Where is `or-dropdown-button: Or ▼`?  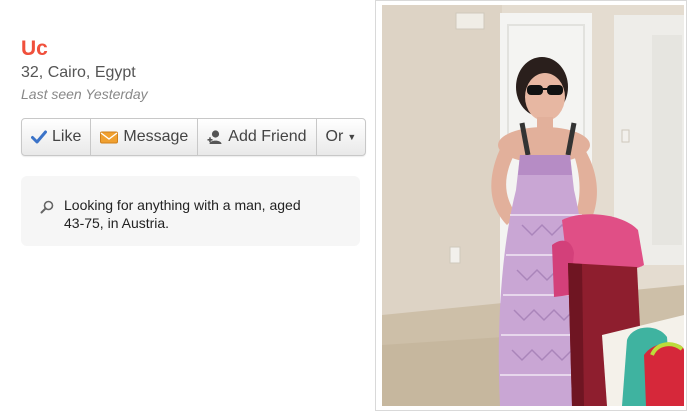 or-dropdown-button: Or ▼ is located at coordinates (341, 137).